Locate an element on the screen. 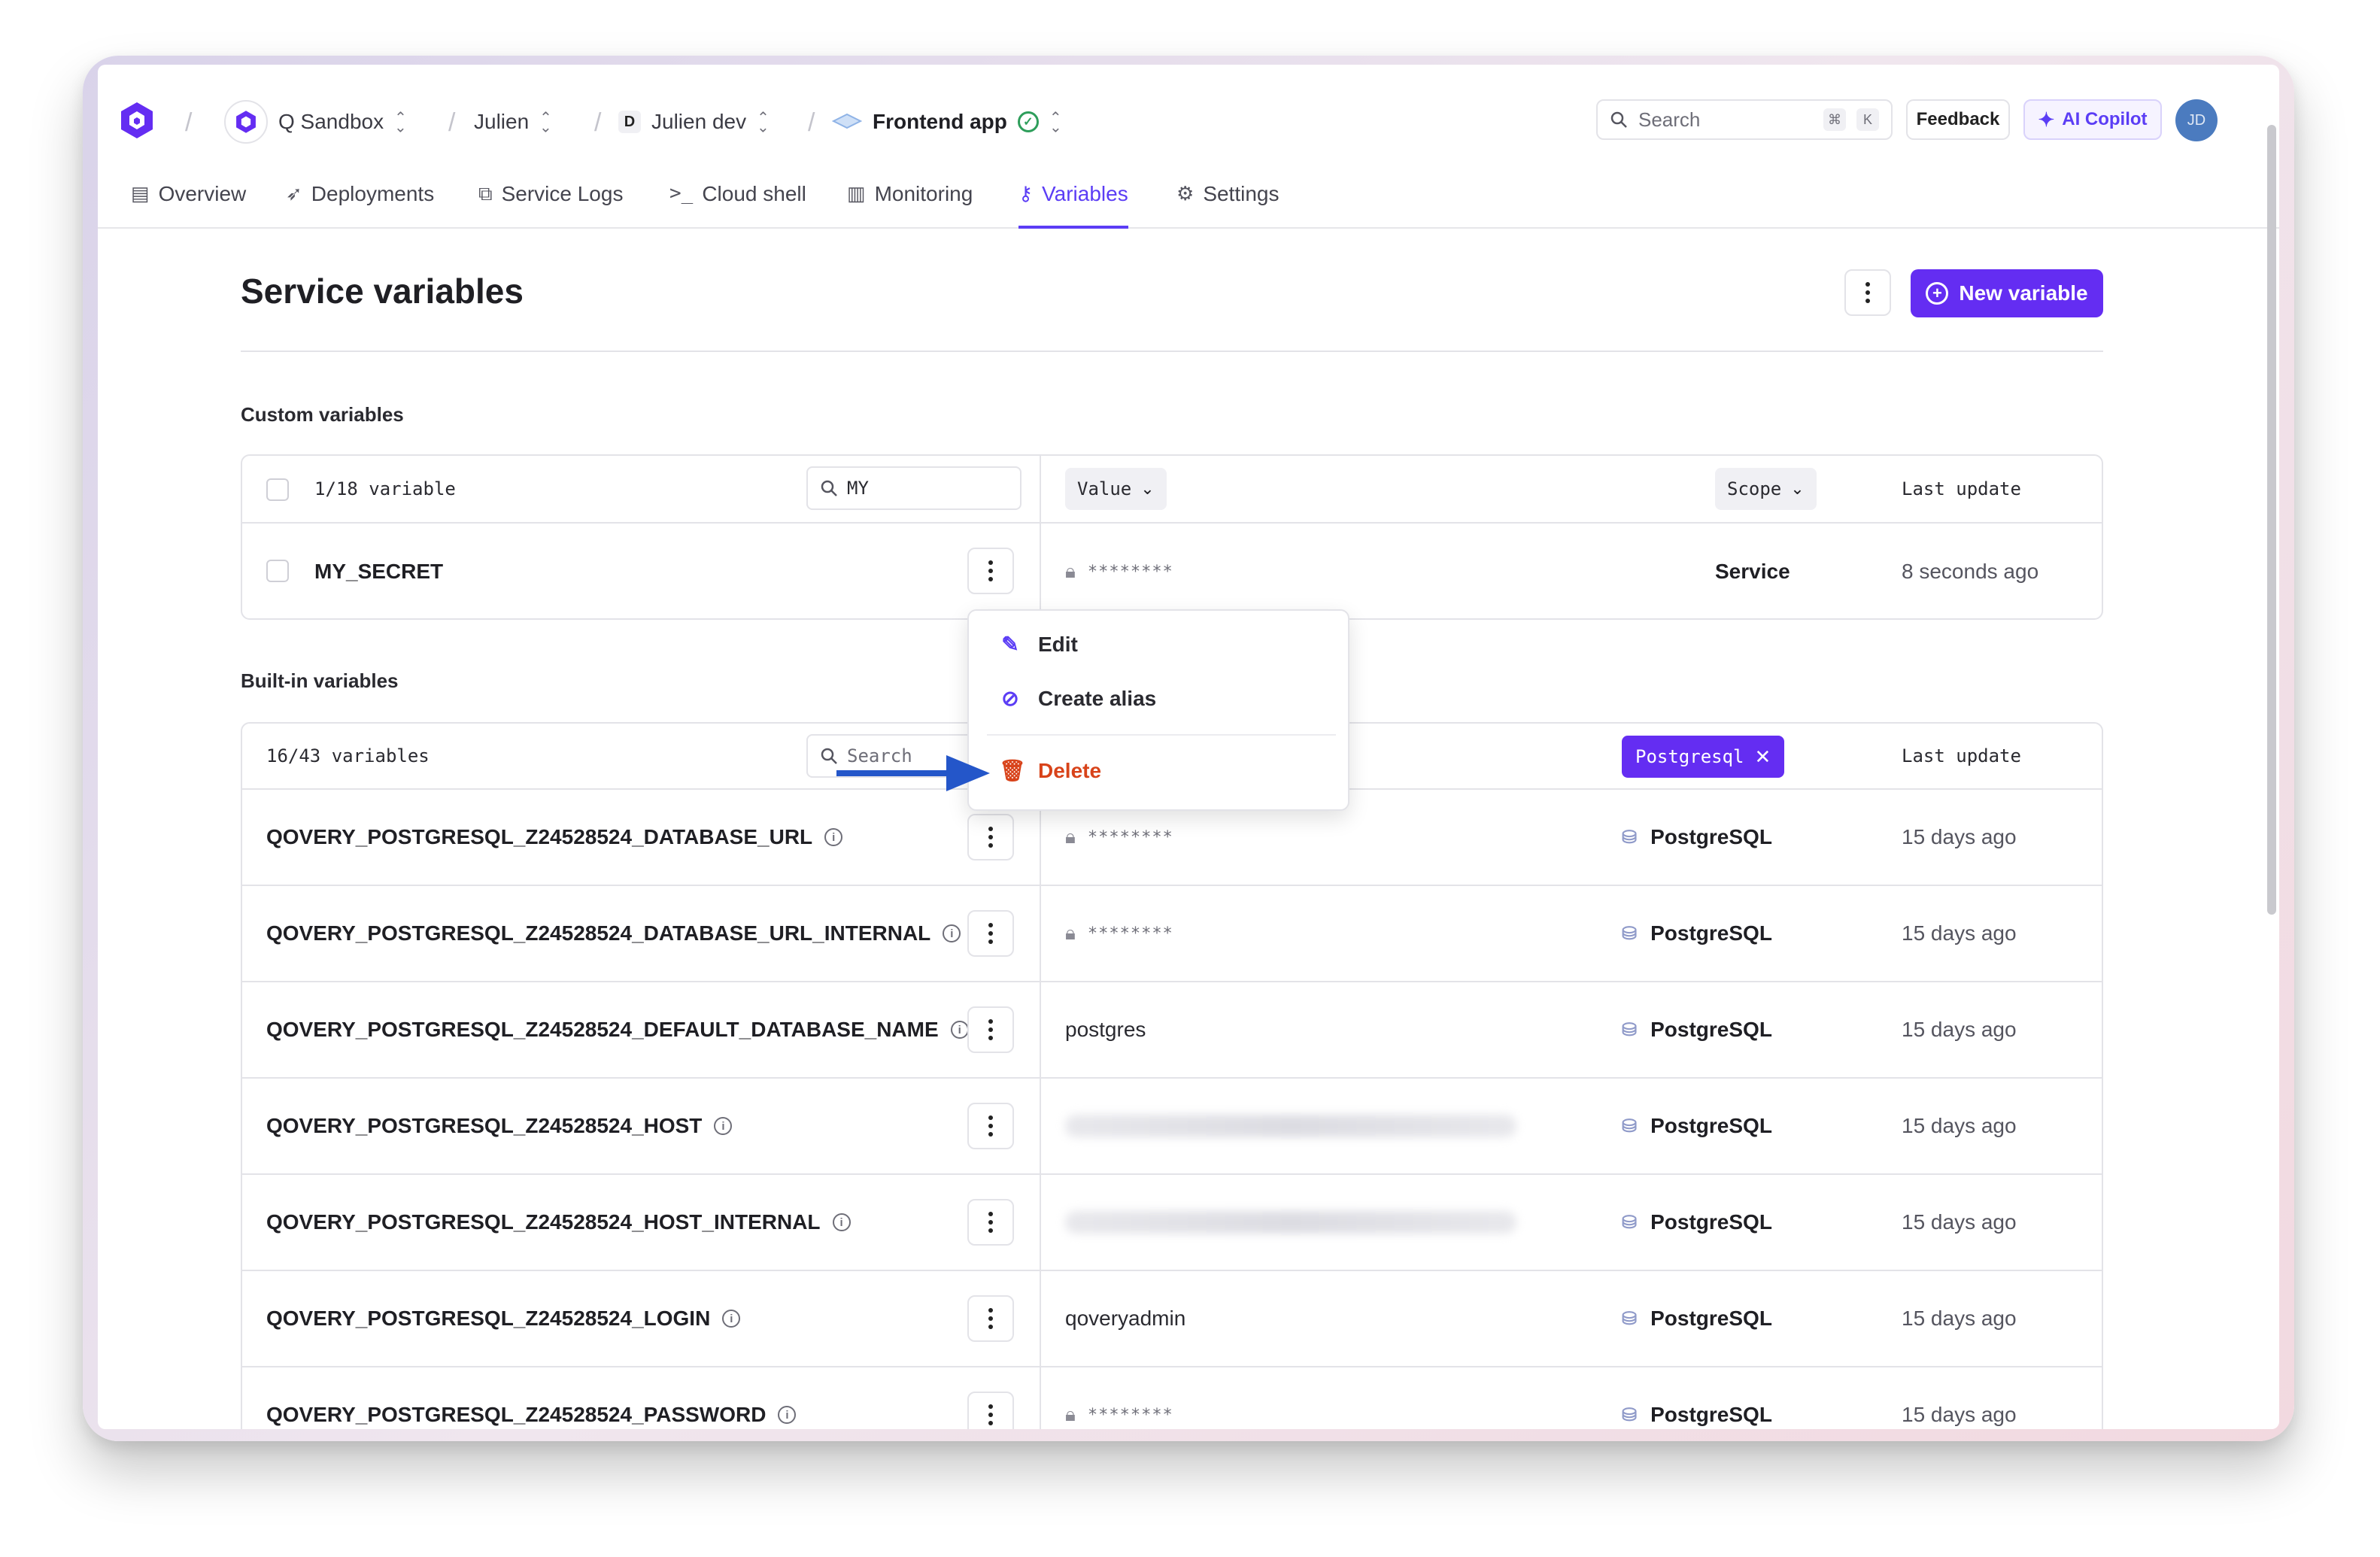 Image resolution: width=2380 pixels, height=1557 pixels. scope-column-dropdown: Scope ⌄ is located at coordinates (1766, 489).